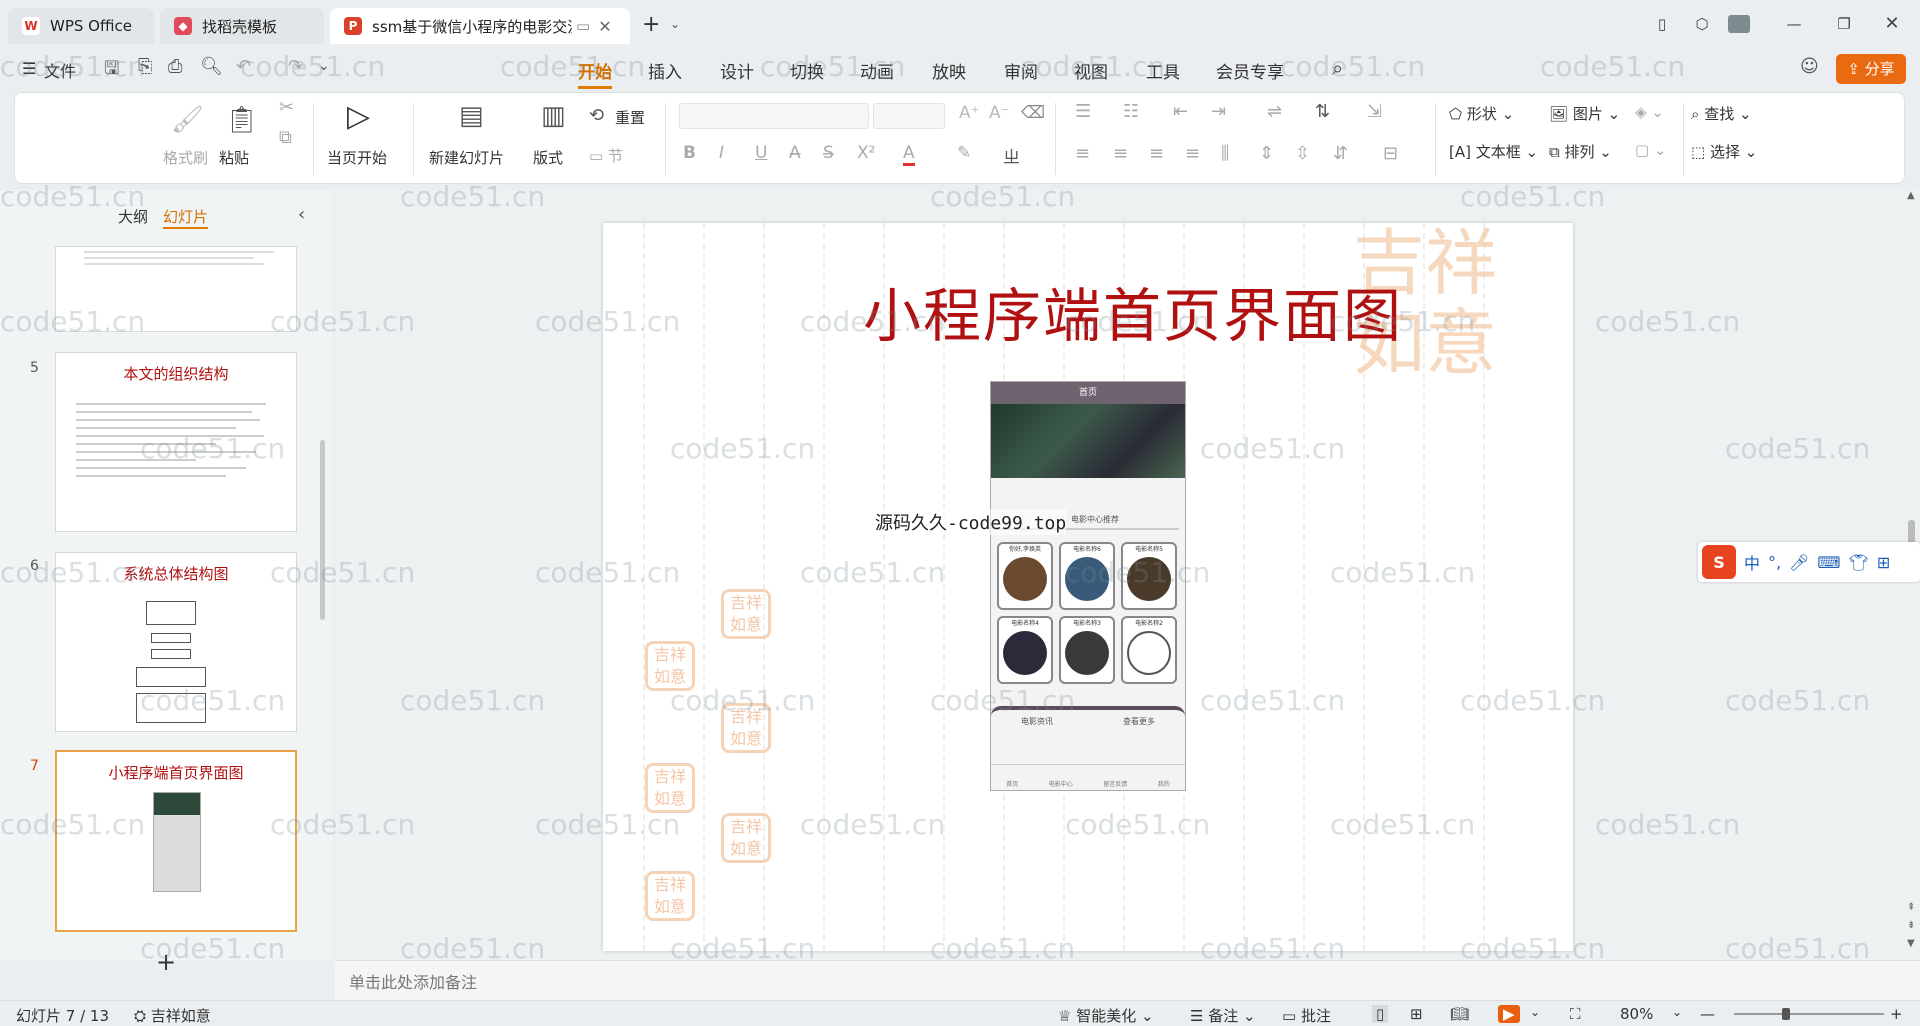  What do you see at coordinates (1250, 70) in the screenshot?
I see `tab-member: 会员专享` at bounding box center [1250, 70].